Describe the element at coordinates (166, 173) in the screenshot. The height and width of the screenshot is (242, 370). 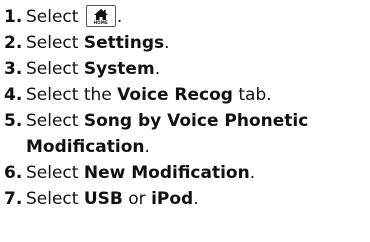
I see `step-target: New Modification` at that location.